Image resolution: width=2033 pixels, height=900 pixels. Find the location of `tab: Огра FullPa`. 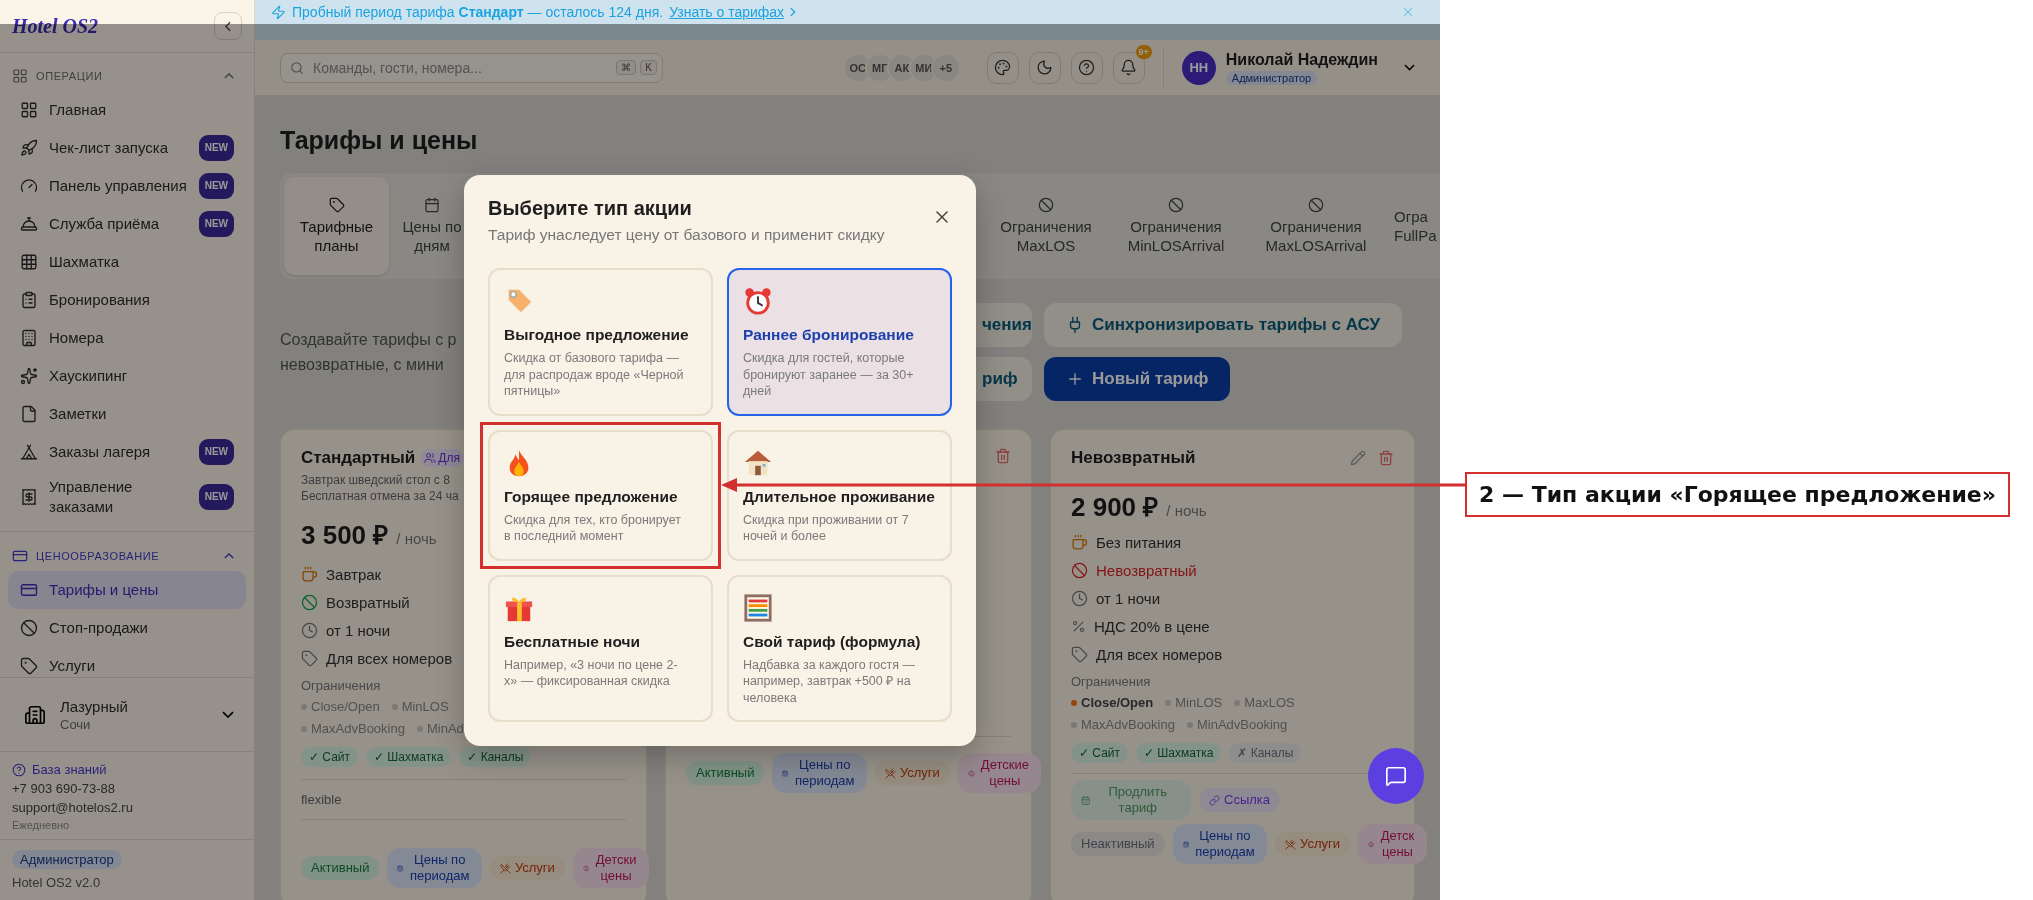

tab: Огра FullPa is located at coordinates (1413, 226).